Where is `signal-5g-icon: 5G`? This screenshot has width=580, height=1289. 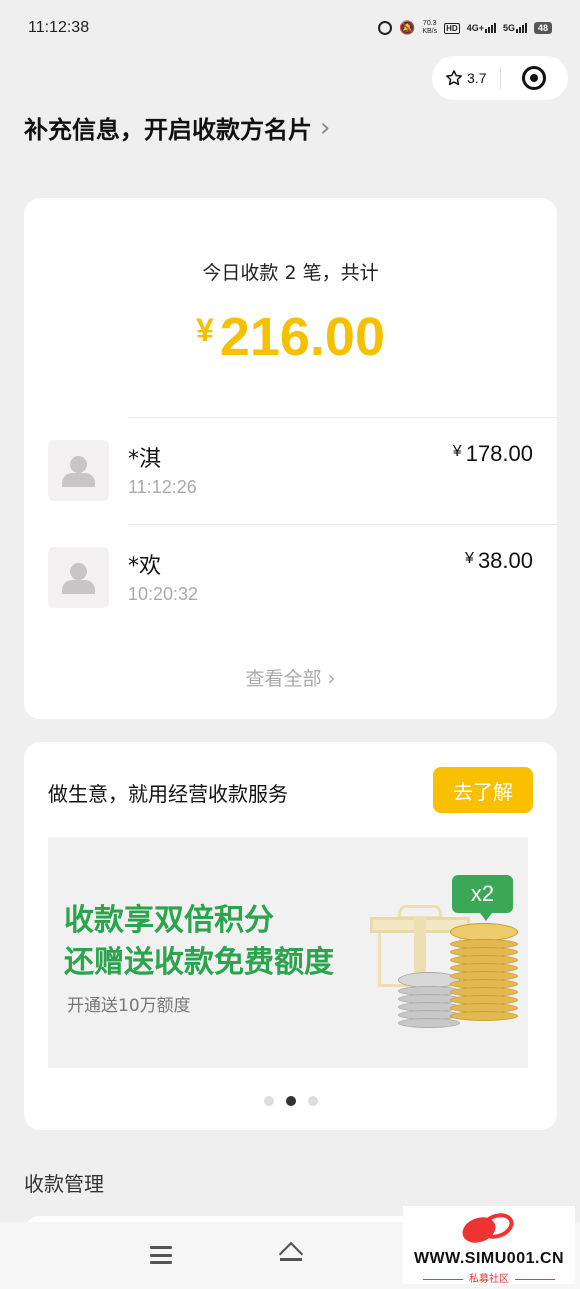 signal-5g-icon: 5G is located at coordinates (515, 28).